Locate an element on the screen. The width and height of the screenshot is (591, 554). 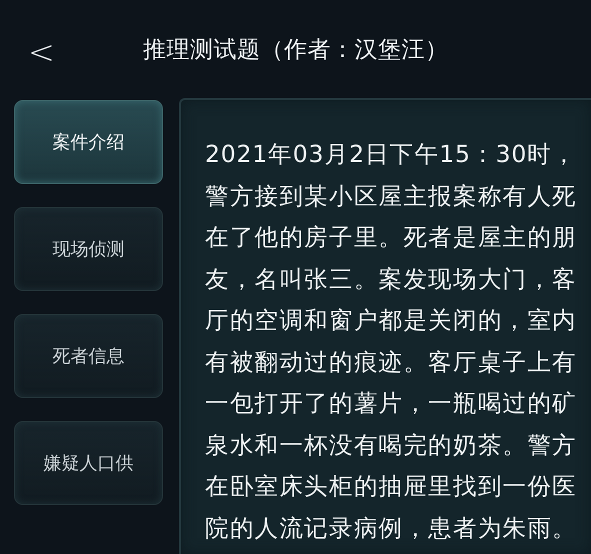
tab: 案件介绍 is located at coordinates (88, 142).